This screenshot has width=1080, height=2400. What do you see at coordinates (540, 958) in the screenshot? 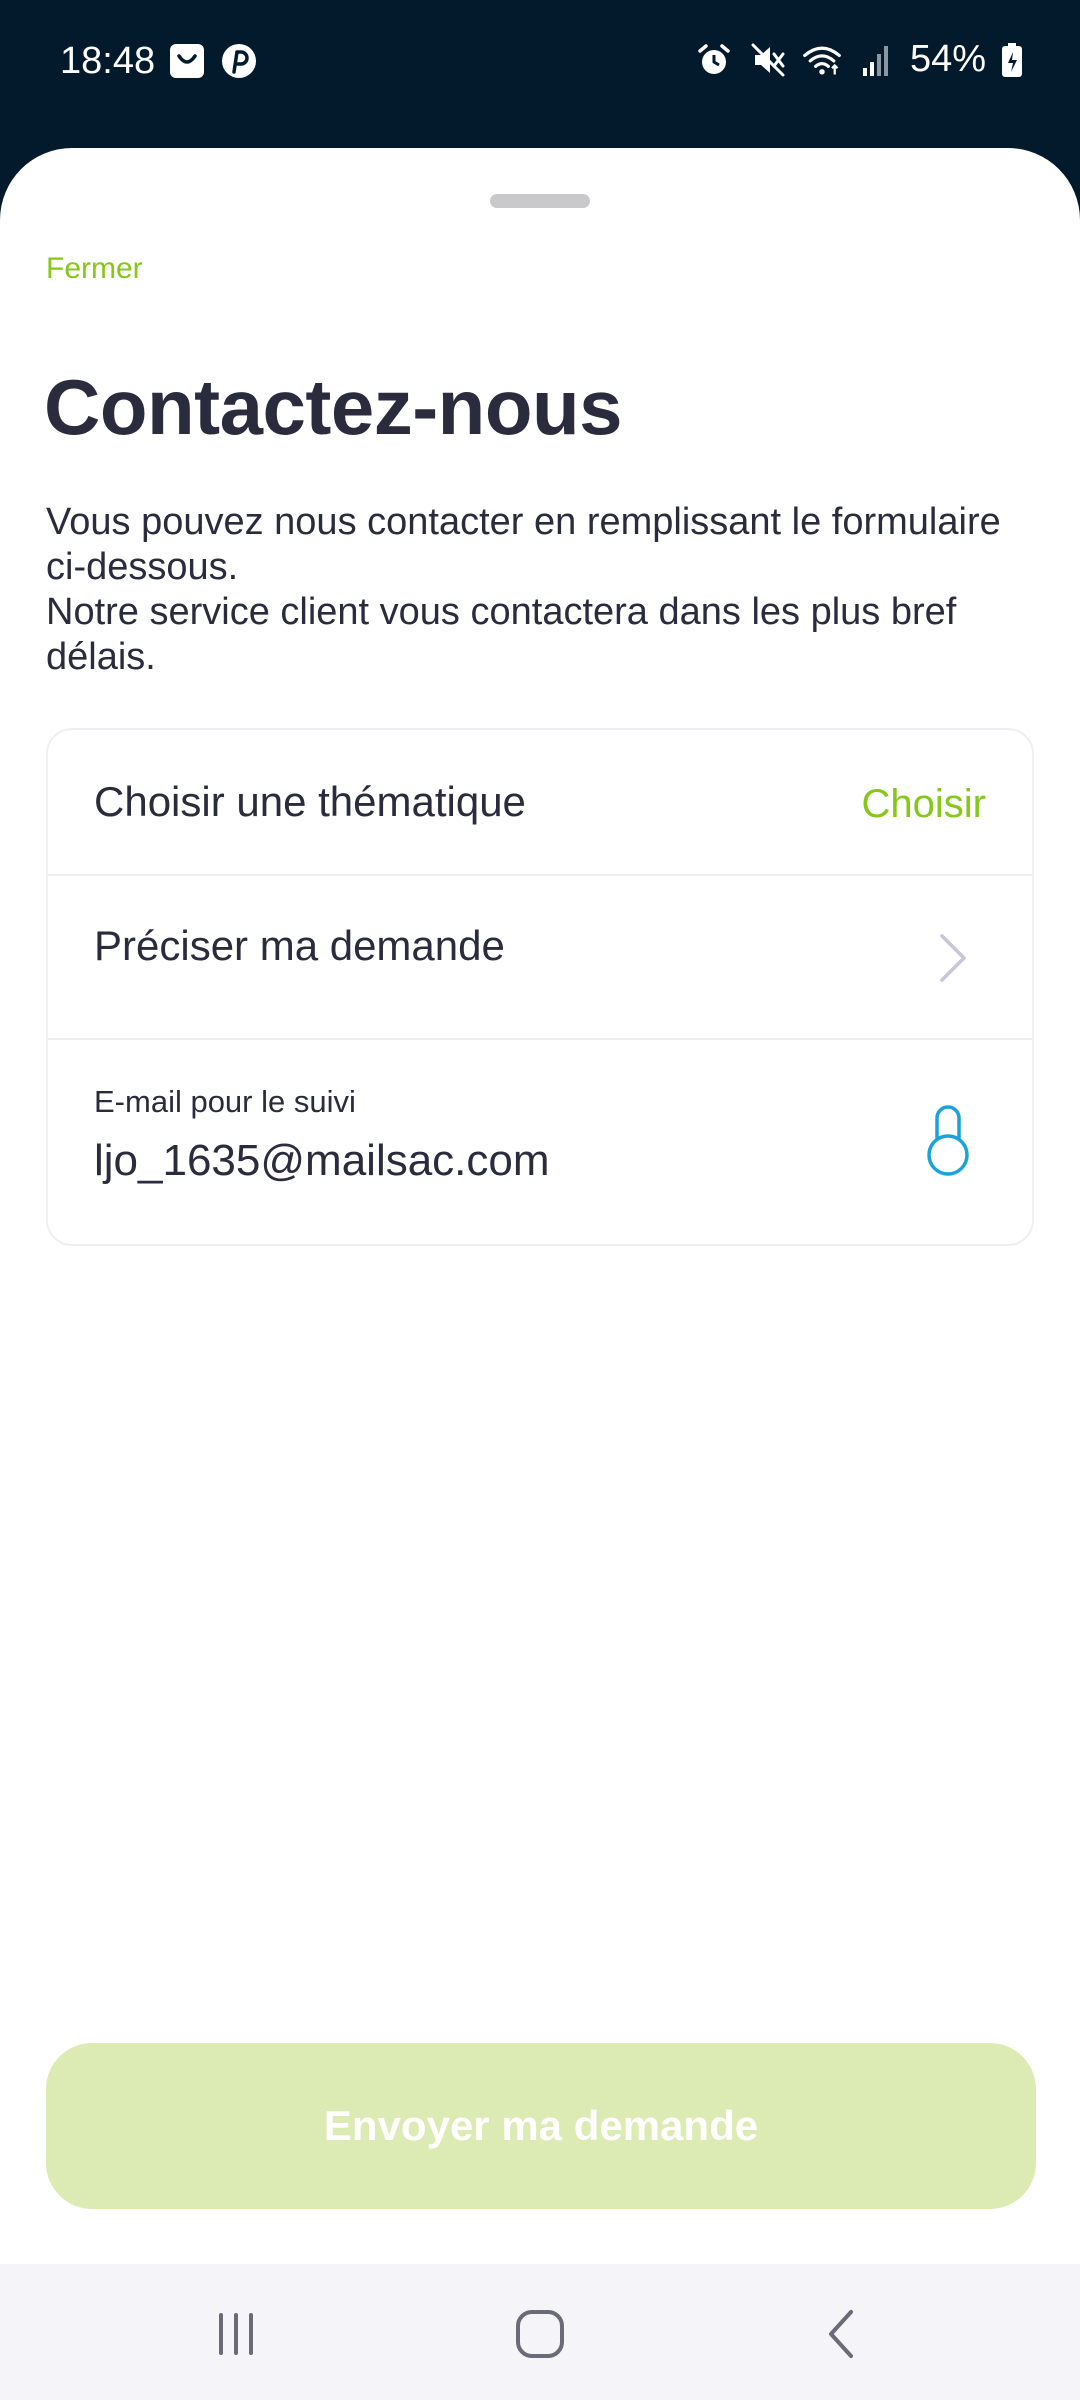
I see `request-details-row: Préciser ma demande` at bounding box center [540, 958].